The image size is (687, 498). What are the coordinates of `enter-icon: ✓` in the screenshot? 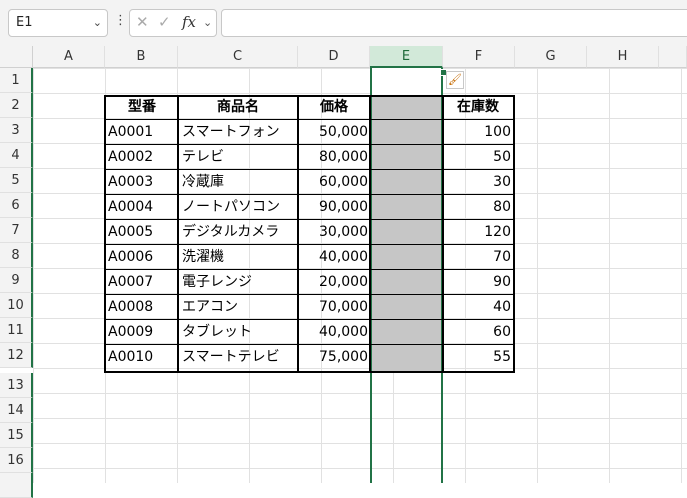 It's located at (164, 22).